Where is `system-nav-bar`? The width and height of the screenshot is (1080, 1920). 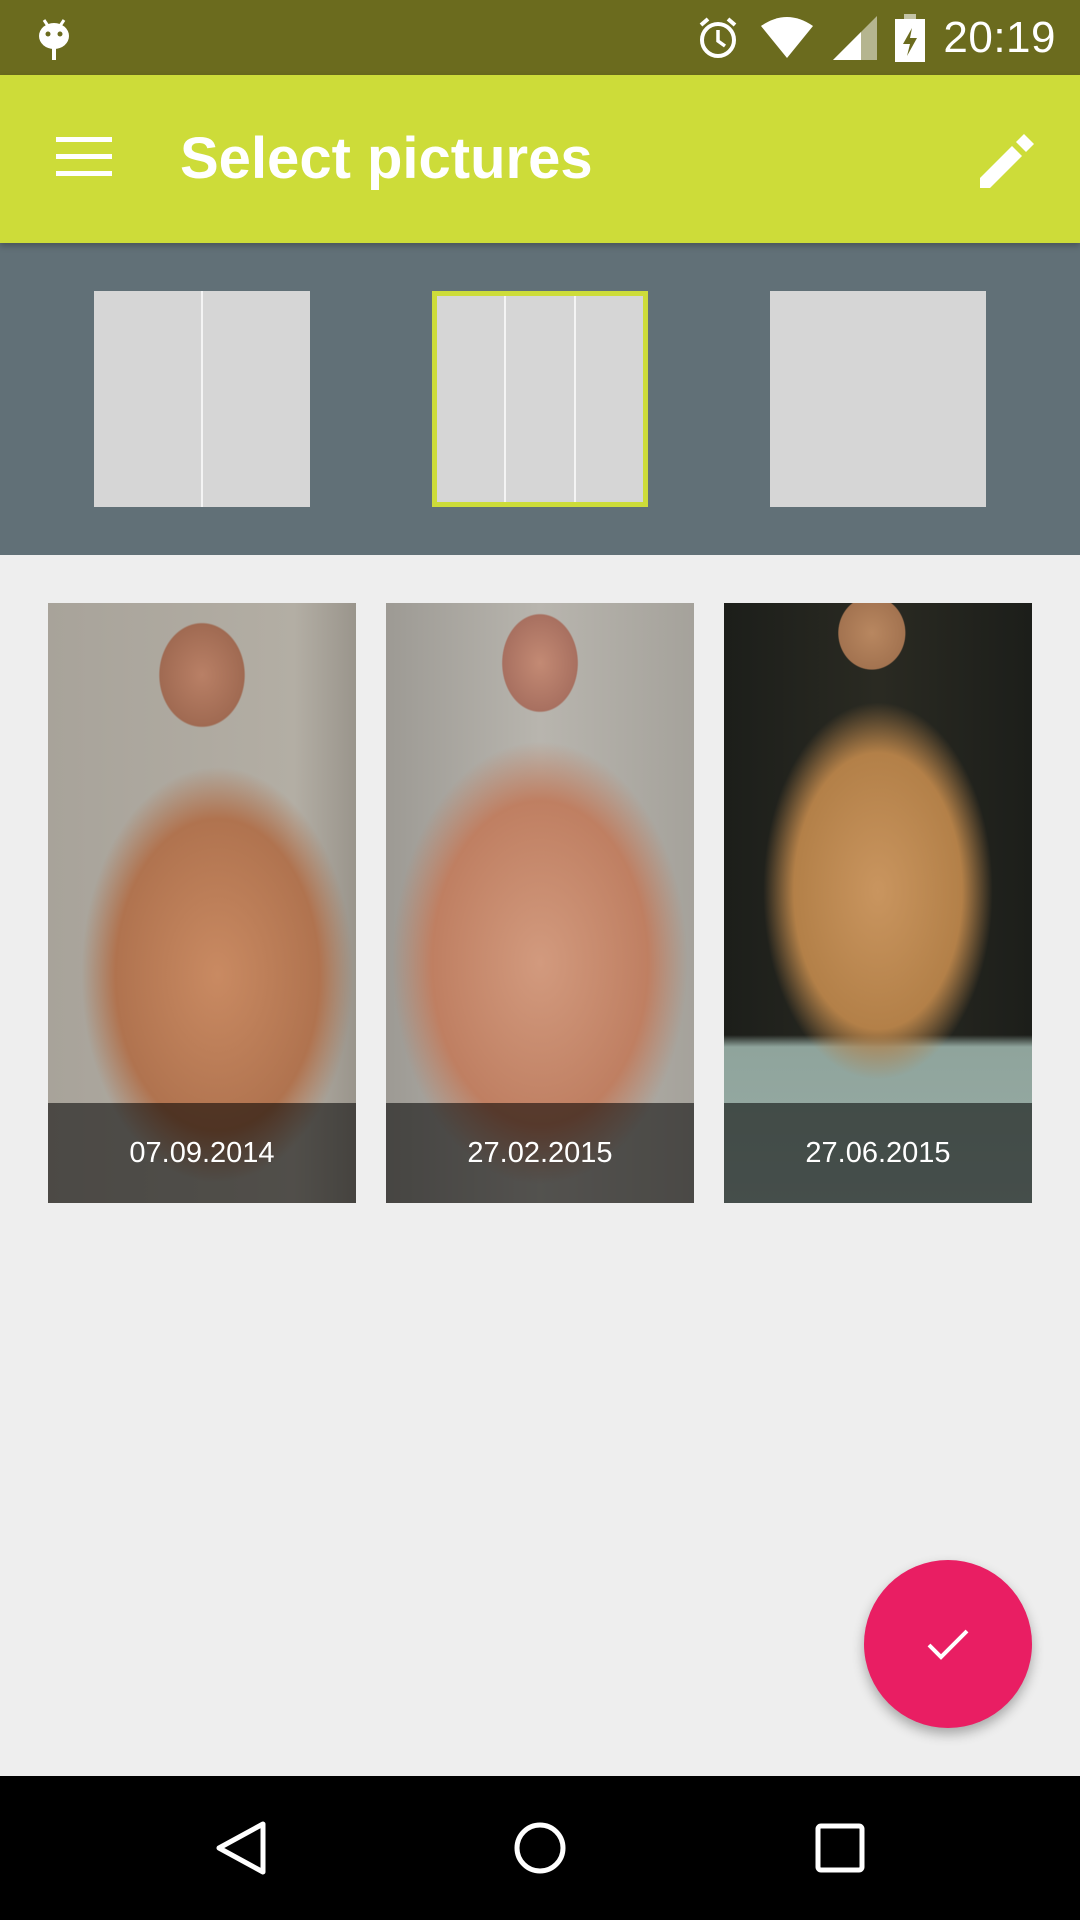
system-nav-bar is located at coordinates (540, 1848).